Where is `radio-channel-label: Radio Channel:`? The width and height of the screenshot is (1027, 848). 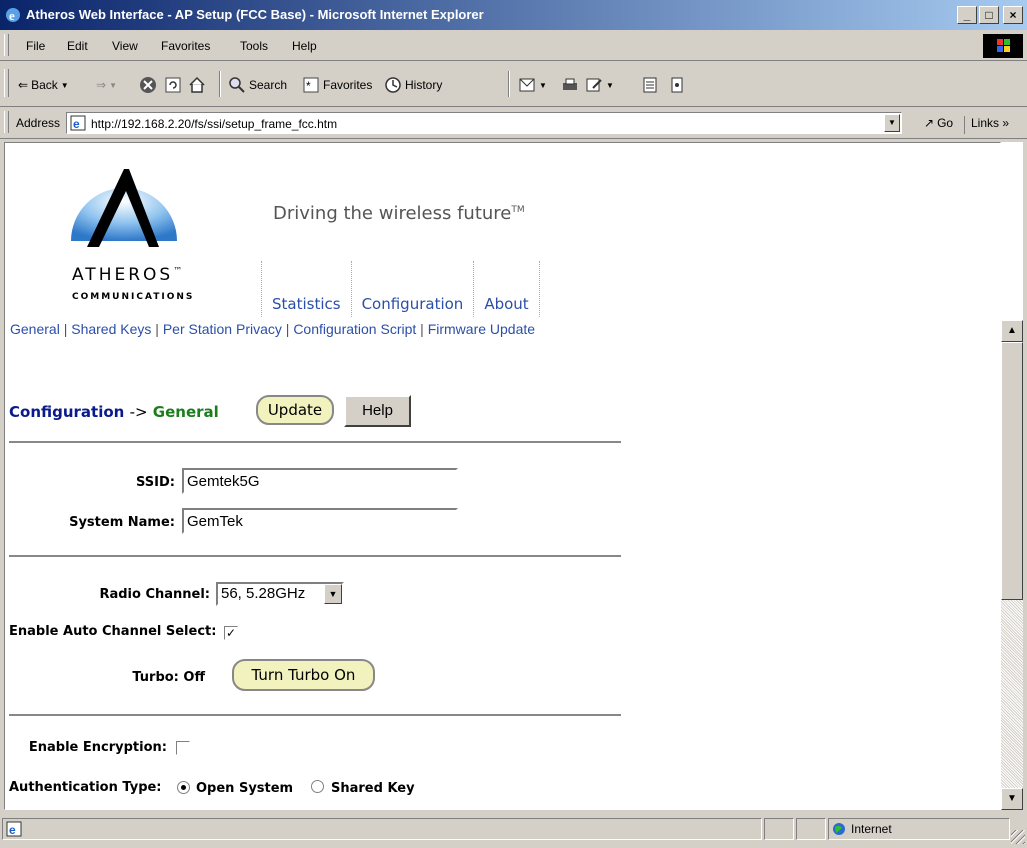 radio-channel-label: Radio Channel: is located at coordinates (154, 594).